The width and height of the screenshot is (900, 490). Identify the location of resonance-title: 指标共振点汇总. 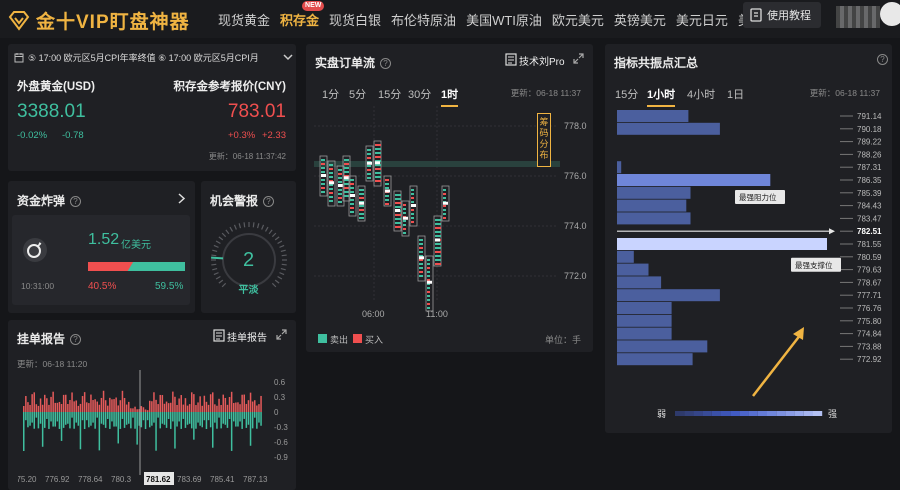
(656, 63).